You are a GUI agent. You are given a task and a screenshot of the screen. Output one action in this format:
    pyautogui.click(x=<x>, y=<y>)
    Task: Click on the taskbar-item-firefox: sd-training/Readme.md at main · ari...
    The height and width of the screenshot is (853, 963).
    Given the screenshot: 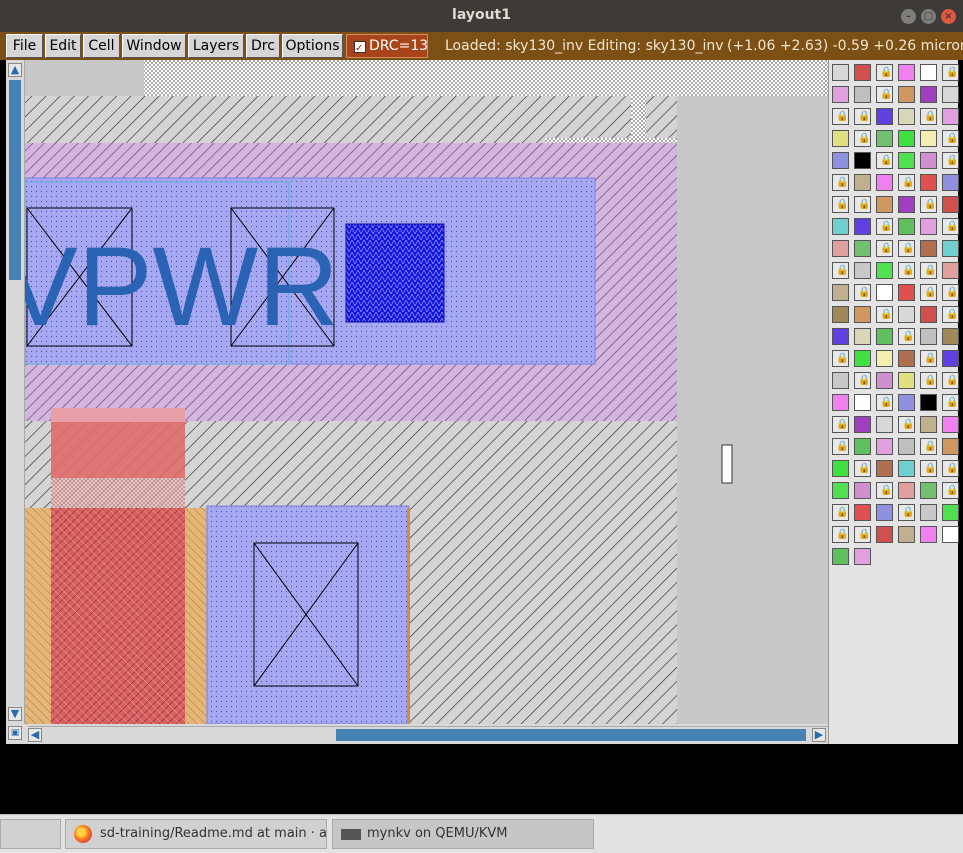 What is the action you would take?
    pyautogui.click(x=196, y=834)
    